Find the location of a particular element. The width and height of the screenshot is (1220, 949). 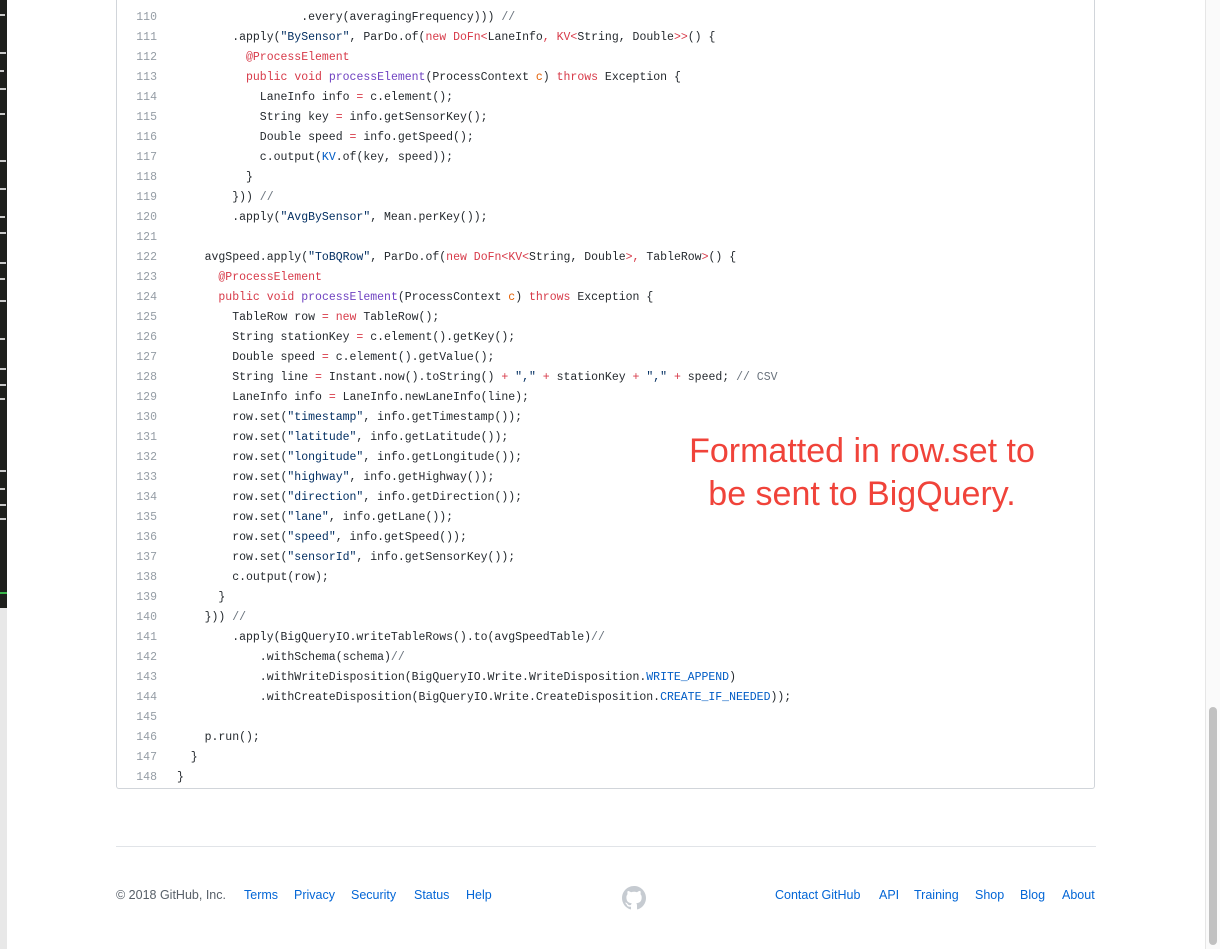

line-number: 129 is located at coordinates (137, 398).